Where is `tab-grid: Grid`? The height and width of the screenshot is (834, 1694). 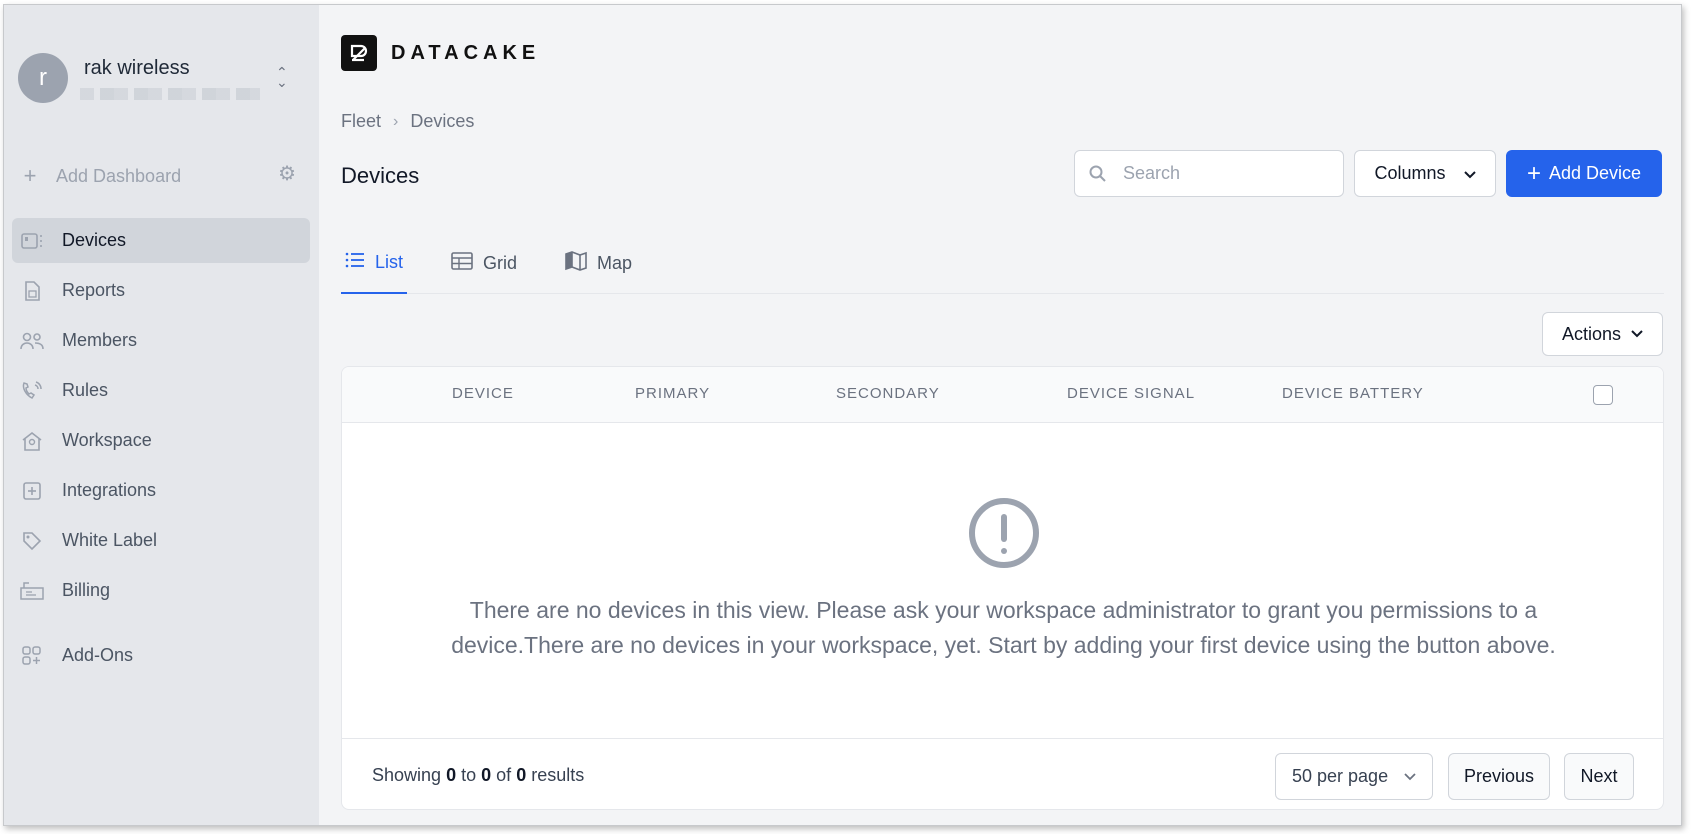 tab-grid: Grid is located at coordinates (484, 263).